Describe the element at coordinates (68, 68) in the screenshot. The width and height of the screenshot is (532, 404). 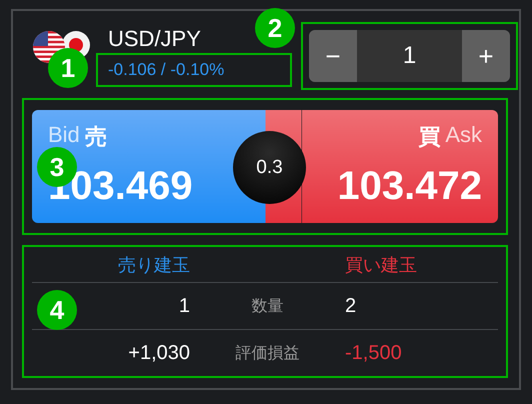
I see `callout-badge: 1` at that location.